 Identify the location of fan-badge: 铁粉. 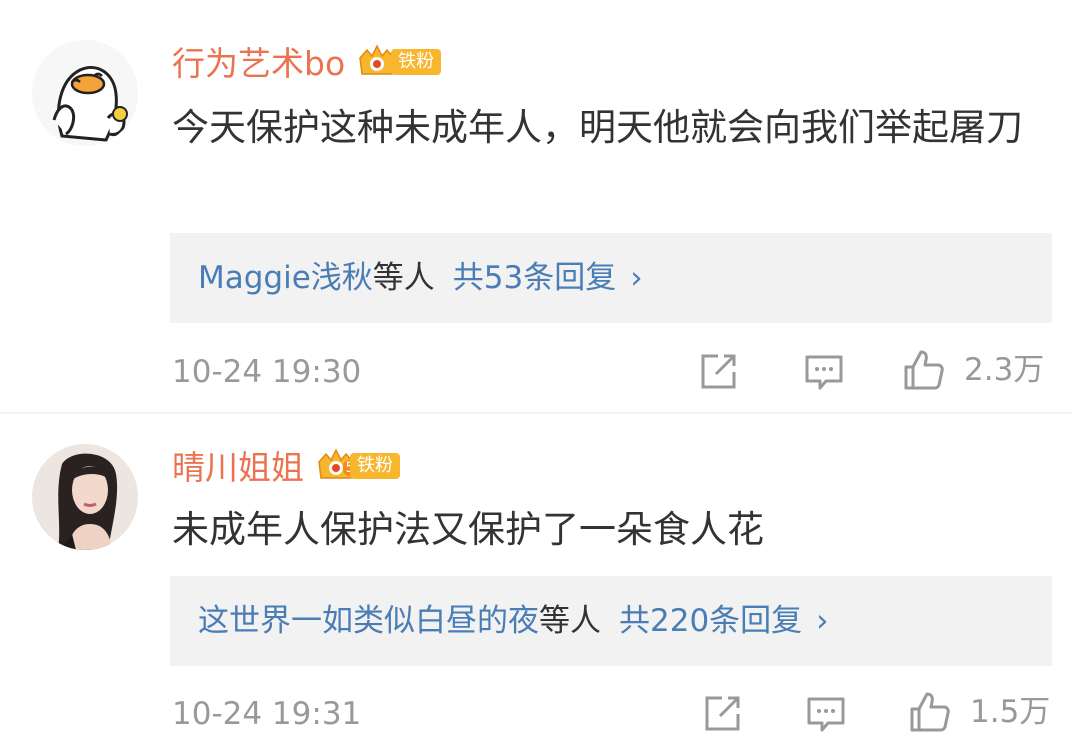
(403, 62).